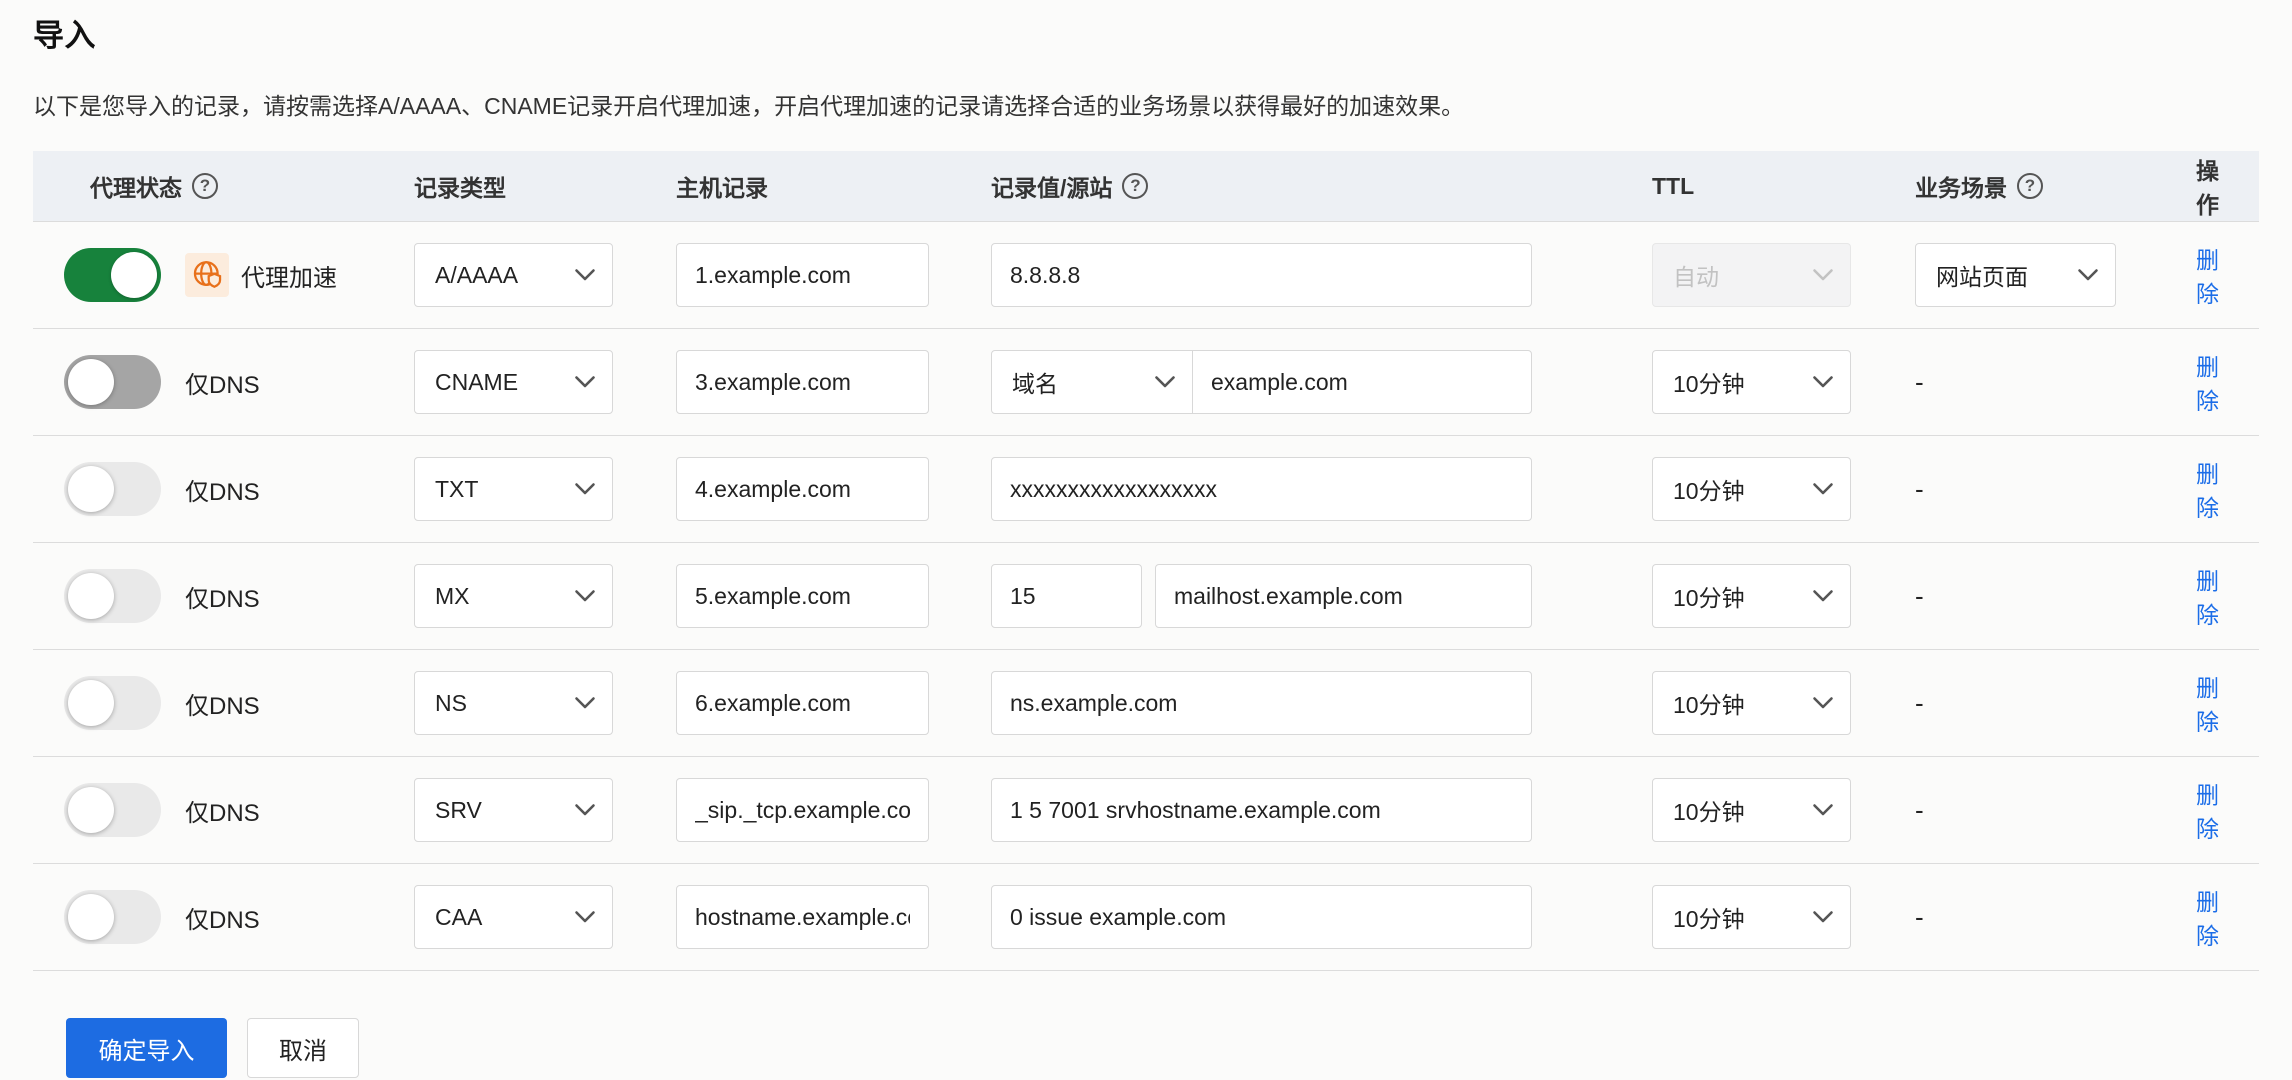 The height and width of the screenshot is (1080, 2292). What do you see at coordinates (1783, 275) in the screenshot?
I see `ttl-cell: 自动` at bounding box center [1783, 275].